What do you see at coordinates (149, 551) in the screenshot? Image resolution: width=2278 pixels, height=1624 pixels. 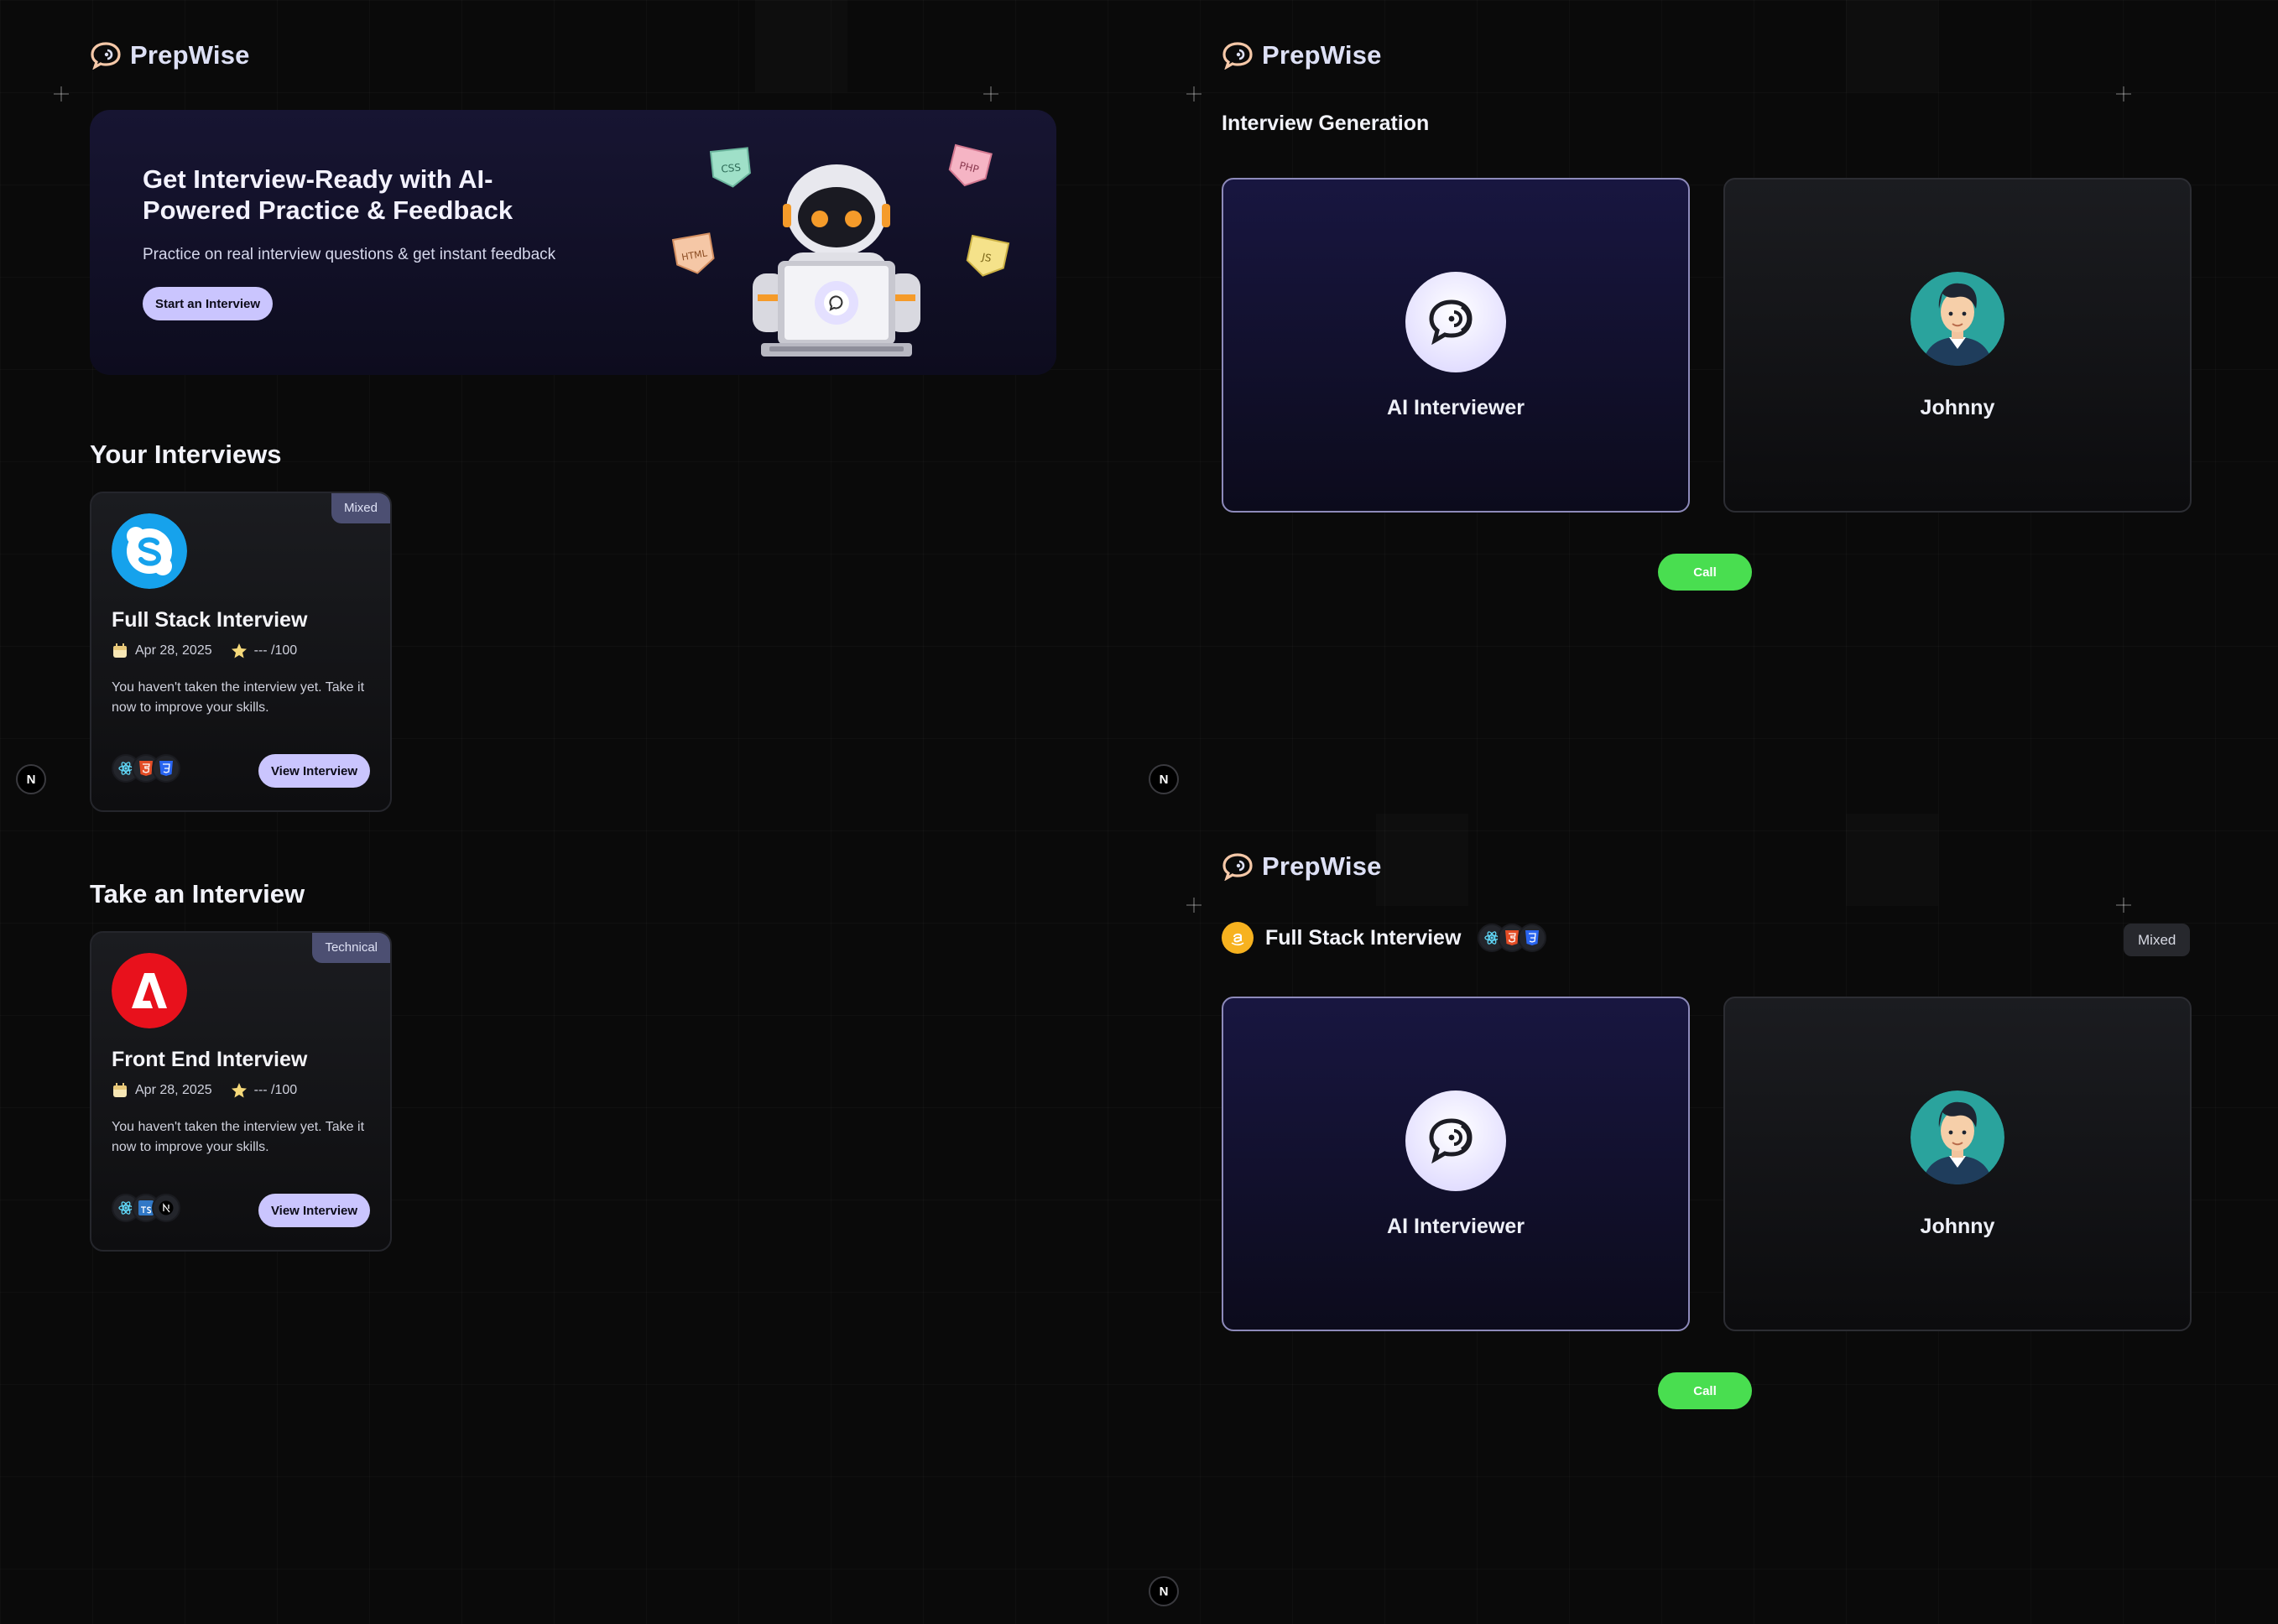 I see `skype-logo-icon` at bounding box center [149, 551].